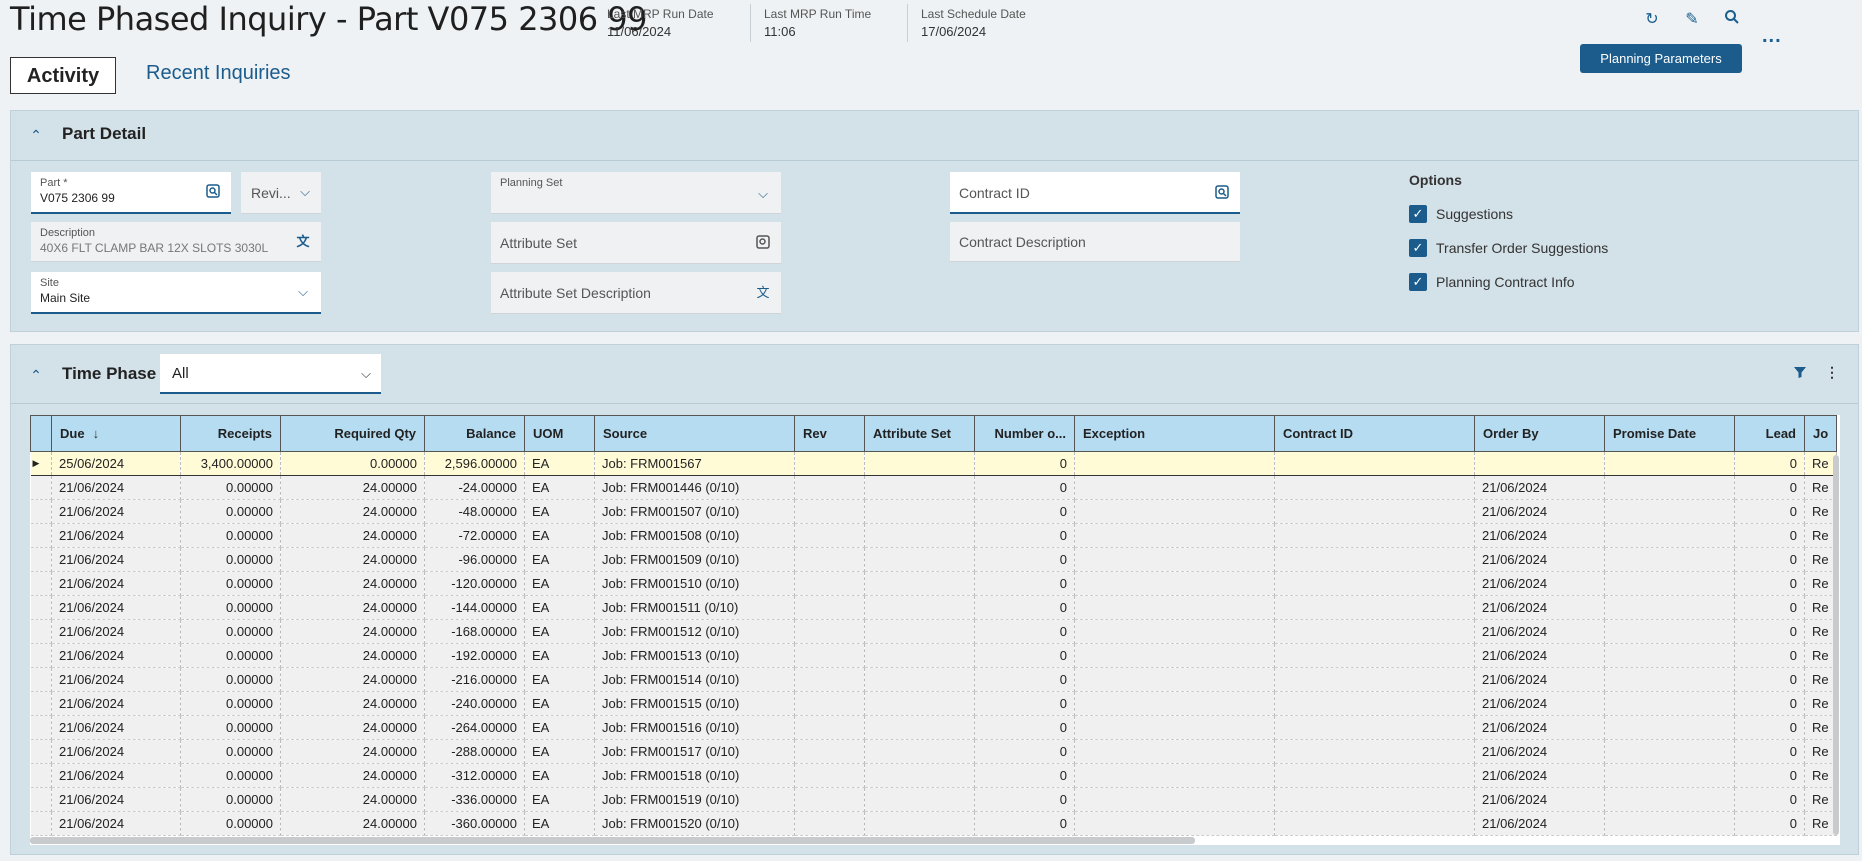 This screenshot has height=861, width=1862. I want to click on clear-brush-icon: ✎, so click(1692, 20).